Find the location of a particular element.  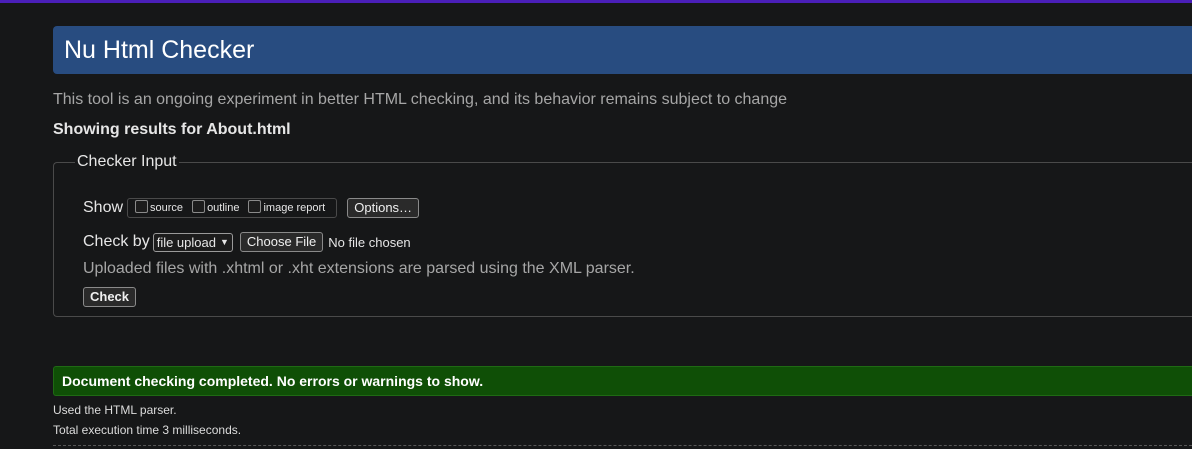

image-report-checkbox-label: image report is located at coordinates (294, 208).